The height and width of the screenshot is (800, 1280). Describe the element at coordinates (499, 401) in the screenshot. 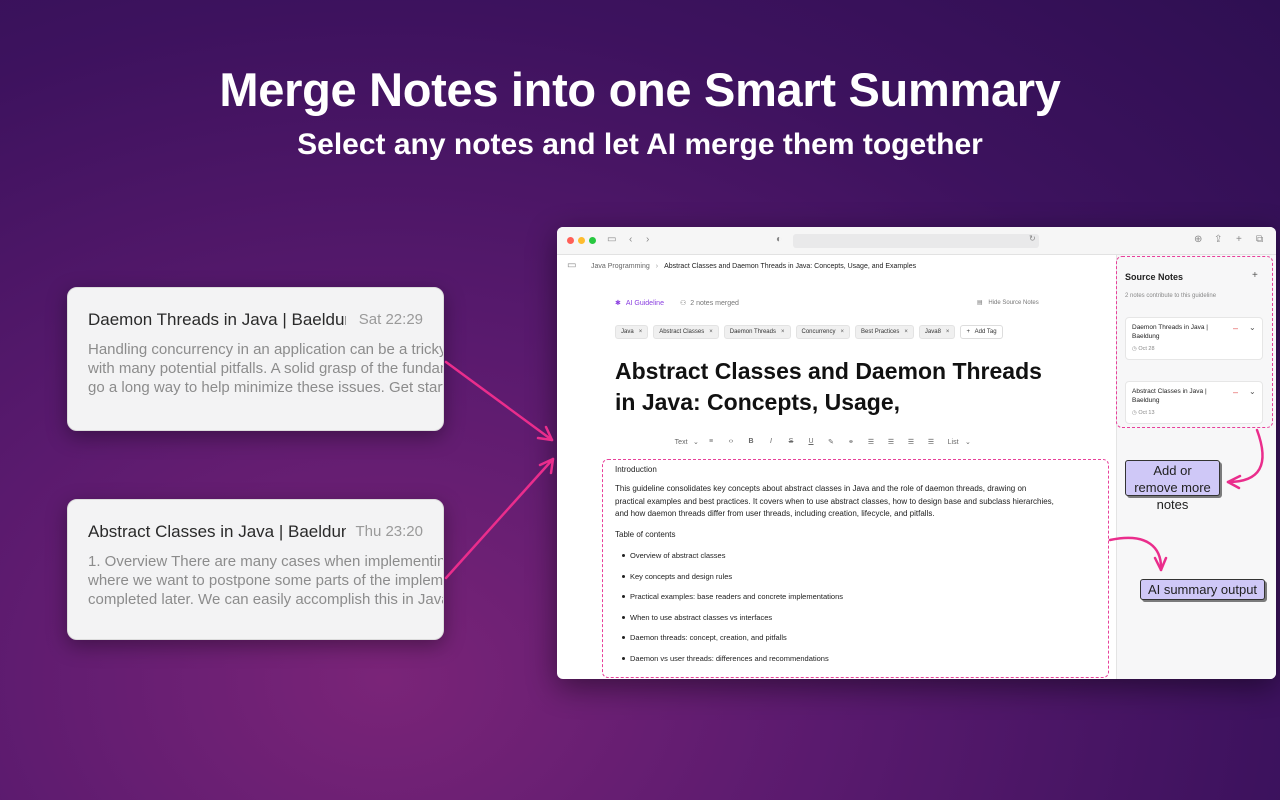

I see `arrow-note1` at that location.